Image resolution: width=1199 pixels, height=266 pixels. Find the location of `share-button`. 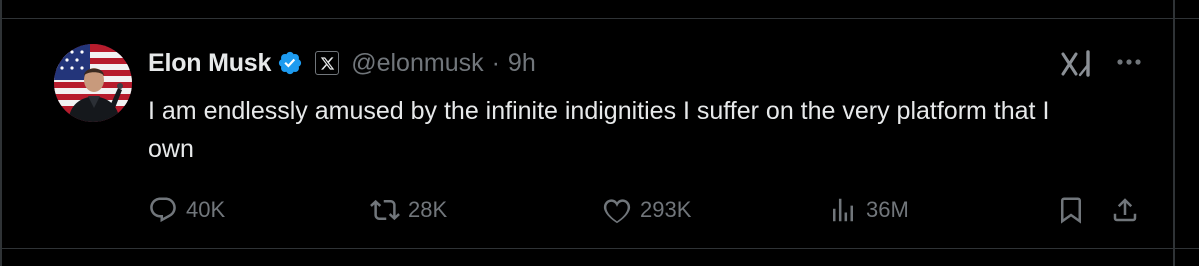

share-button is located at coordinates (1125, 210).